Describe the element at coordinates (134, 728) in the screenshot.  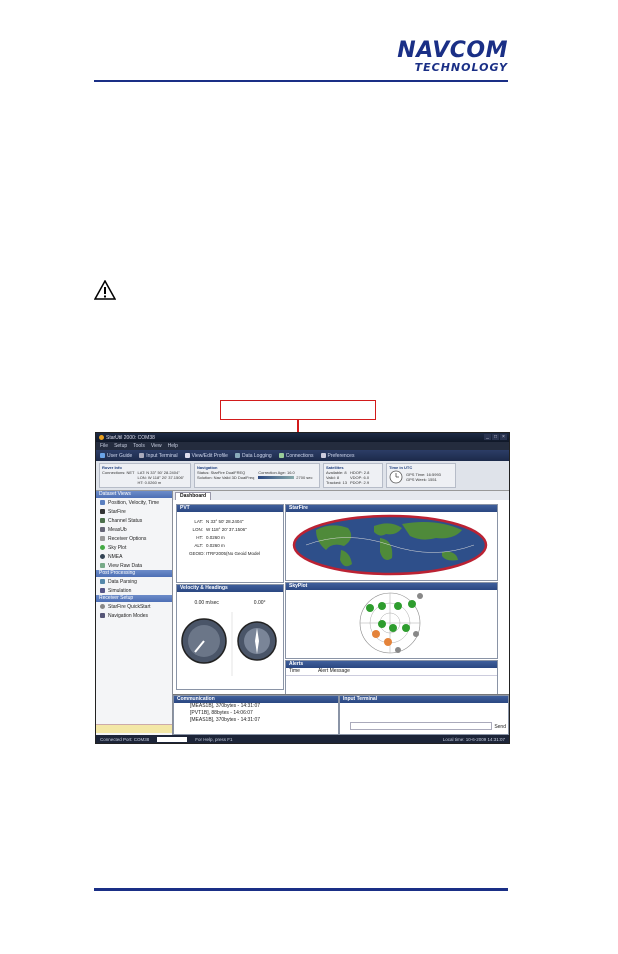
I see `sidebar-footer` at that location.